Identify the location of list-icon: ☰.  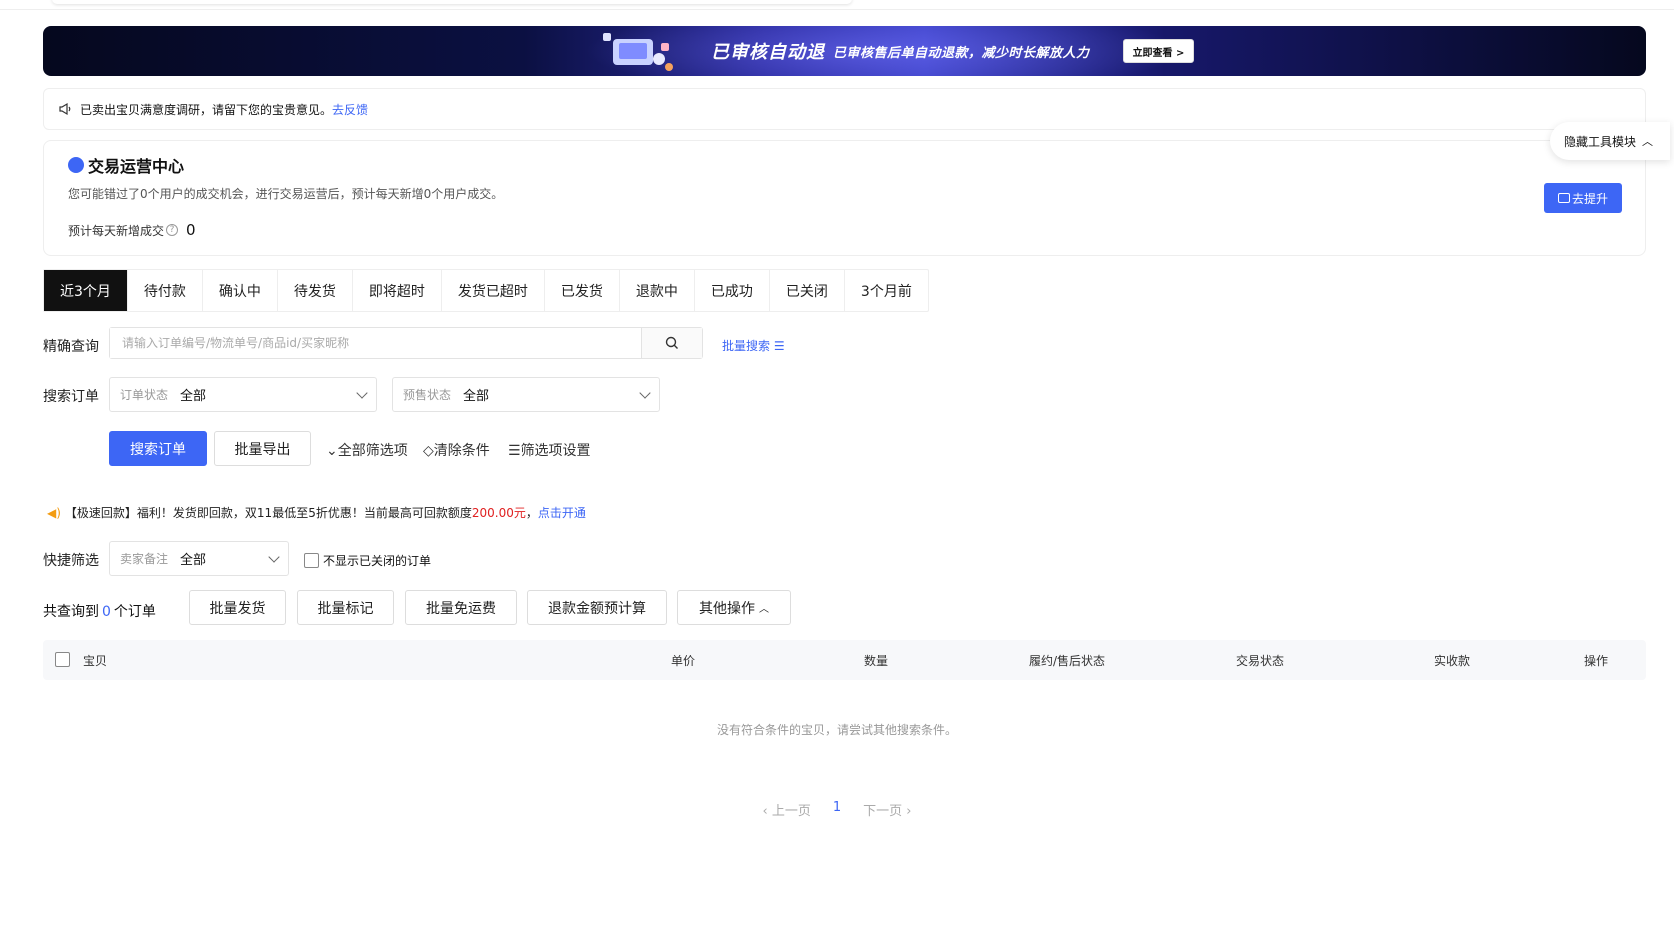
(514, 451).